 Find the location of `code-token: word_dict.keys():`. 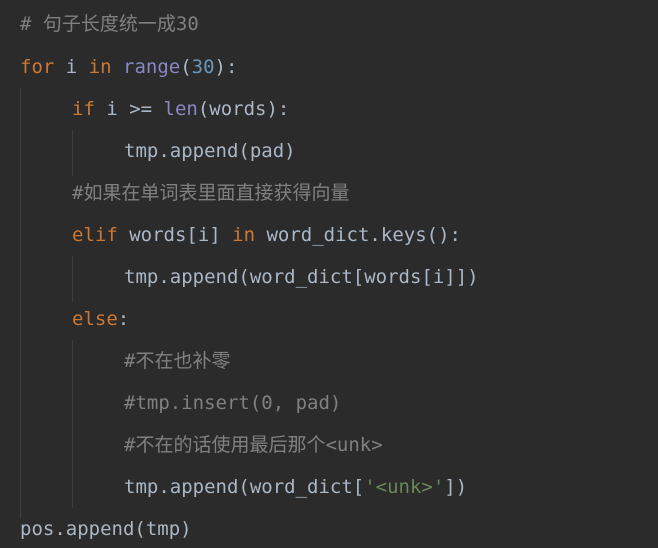

code-token: word_dict.keys(): is located at coordinates (358, 235).